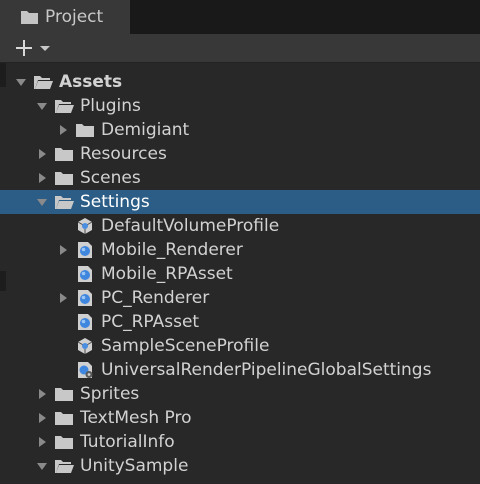  Describe the element at coordinates (145, 130) in the screenshot. I see `tree-row-label: Demigiant` at that location.